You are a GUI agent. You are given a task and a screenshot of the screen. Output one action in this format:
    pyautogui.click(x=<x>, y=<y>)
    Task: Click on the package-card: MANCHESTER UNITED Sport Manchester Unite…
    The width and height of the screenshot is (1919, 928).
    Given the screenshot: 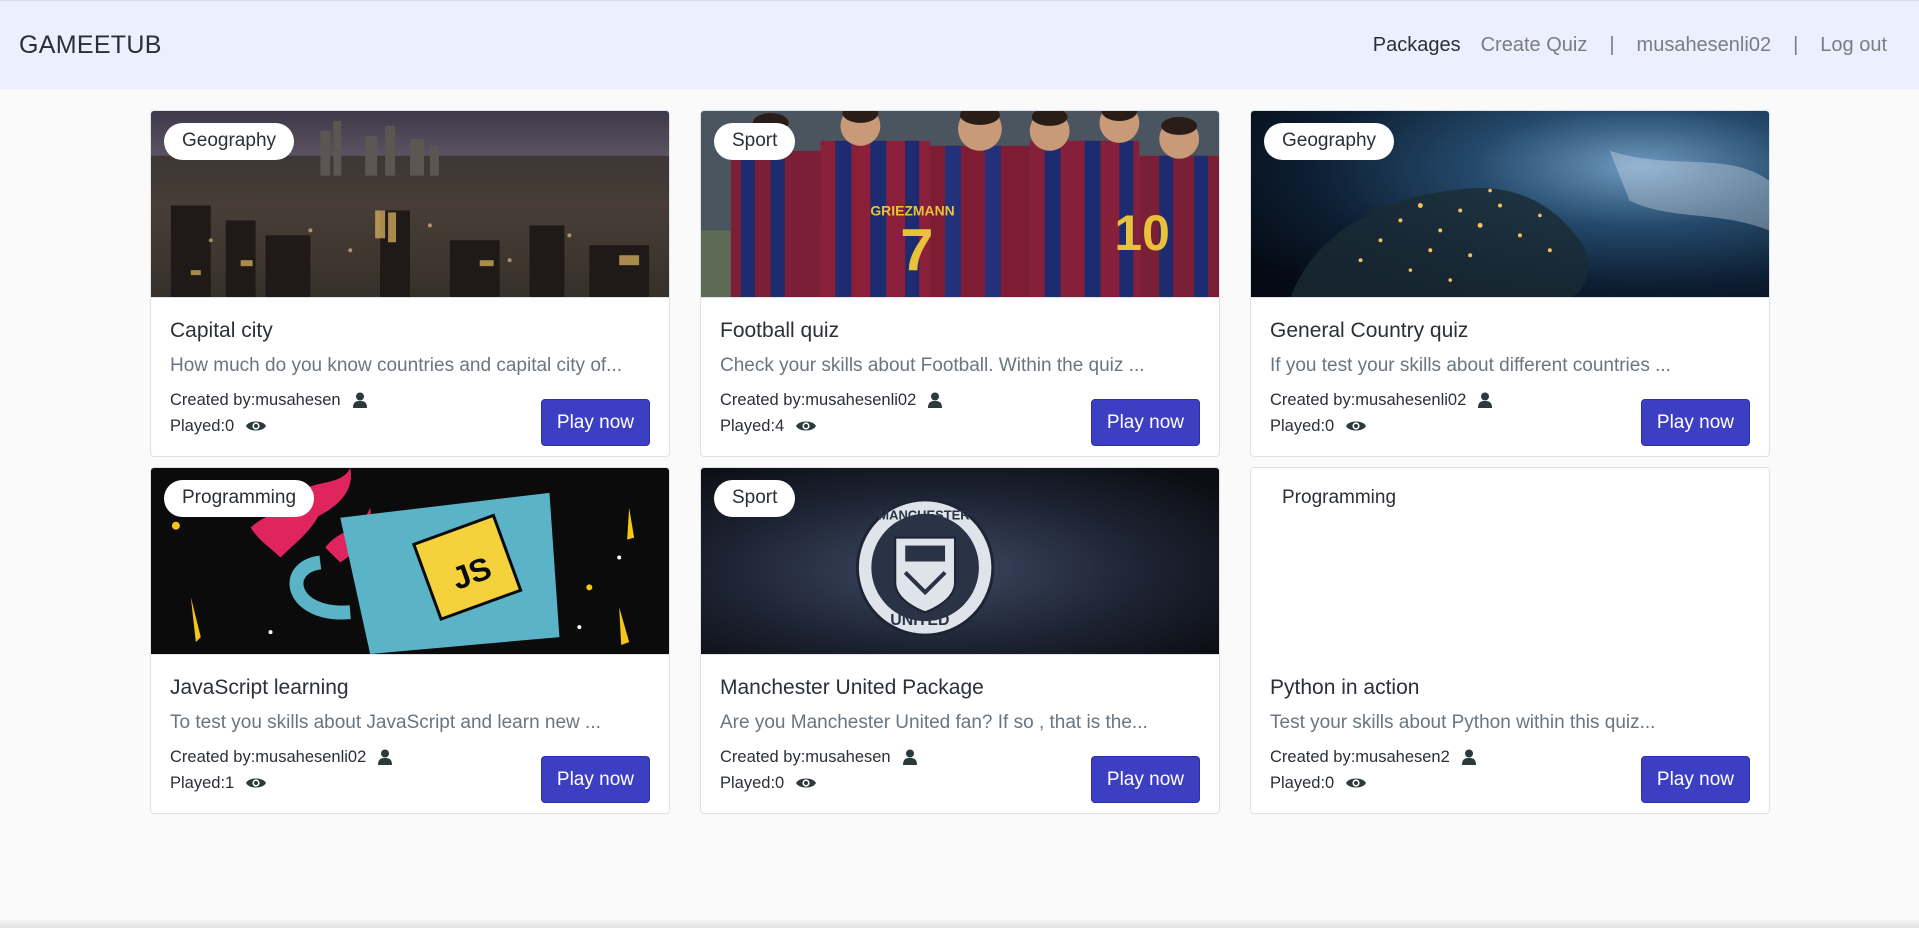 What is the action you would take?
    pyautogui.click(x=960, y=640)
    